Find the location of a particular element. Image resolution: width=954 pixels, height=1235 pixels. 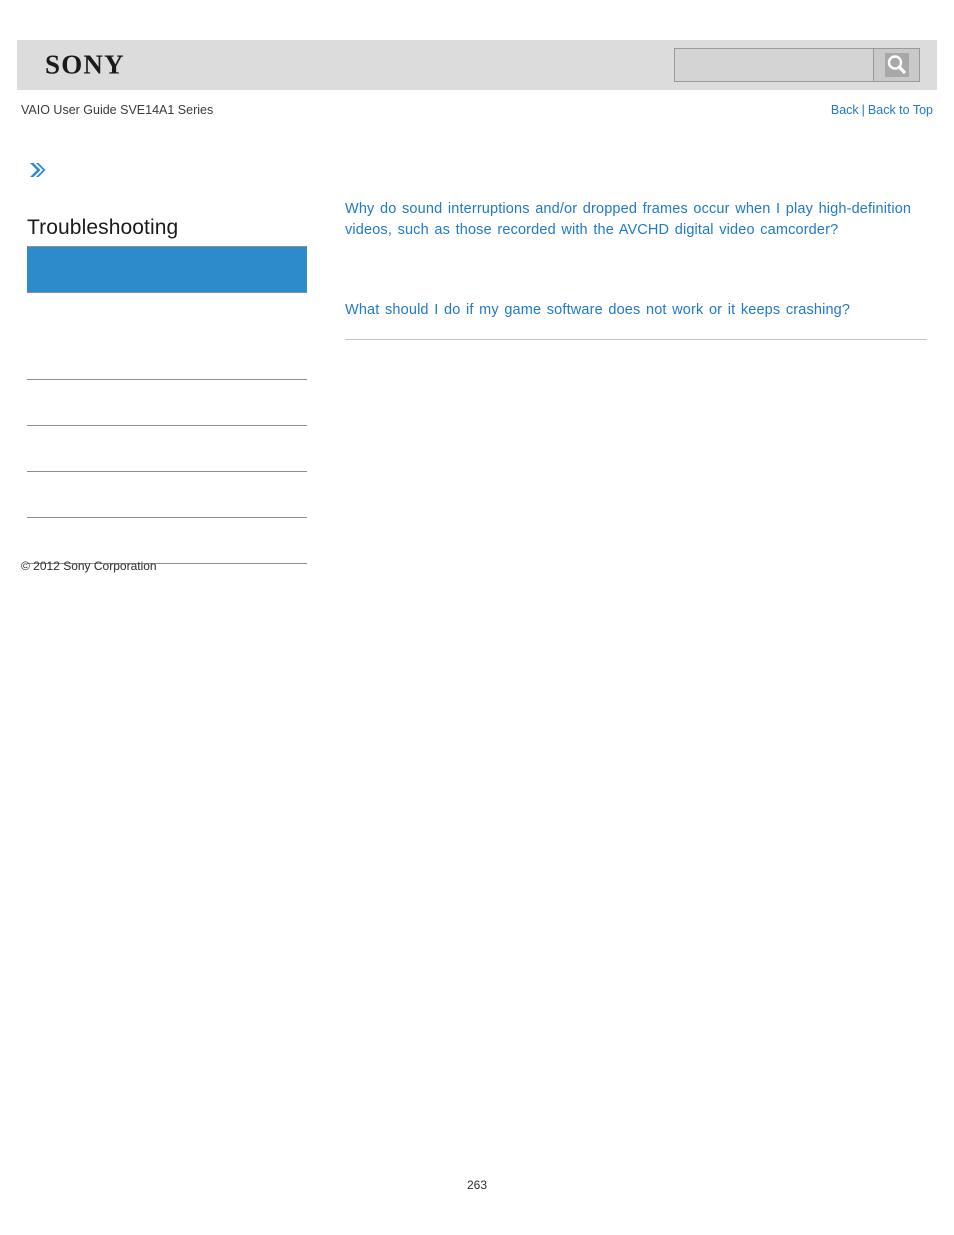

sidebar-item-active is located at coordinates (167, 270).